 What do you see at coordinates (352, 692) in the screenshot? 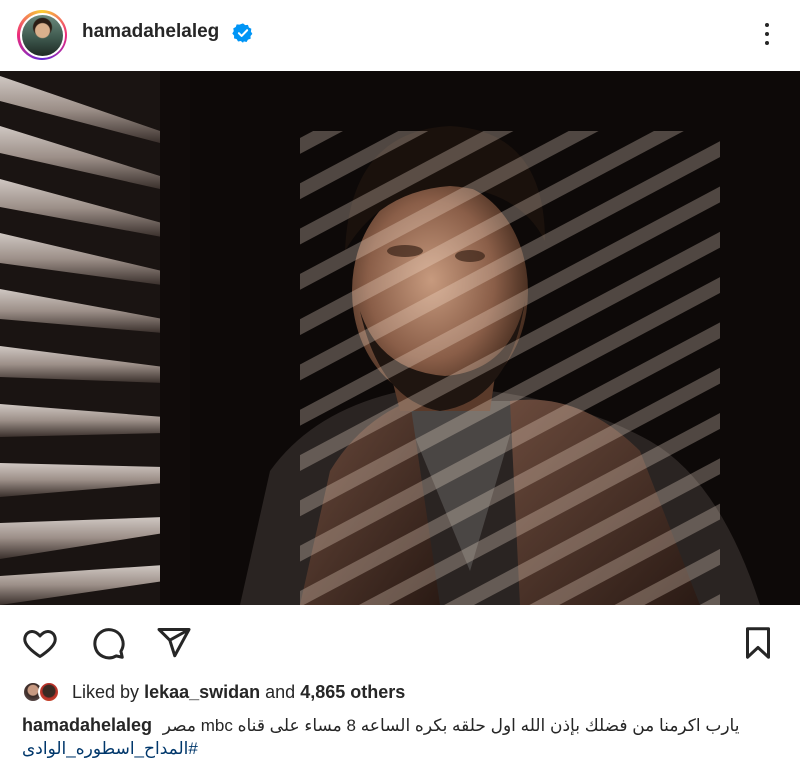
I see `likes-others-link: 4,865 others` at bounding box center [352, 692].